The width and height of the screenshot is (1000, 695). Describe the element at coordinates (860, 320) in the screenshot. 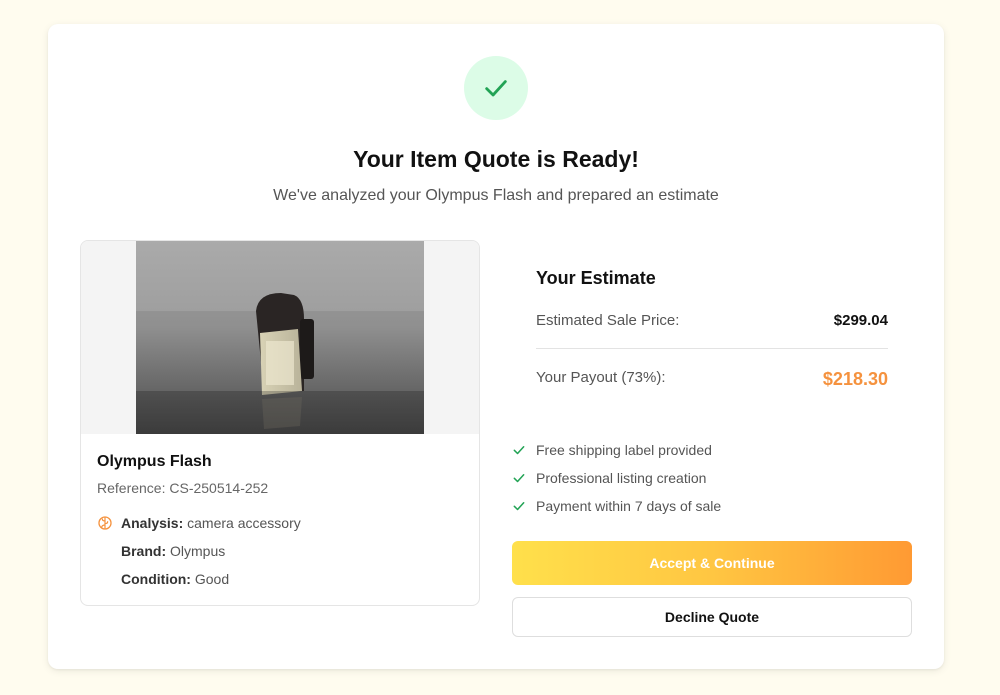

I see `sale-price-value: $299.04` at that location.